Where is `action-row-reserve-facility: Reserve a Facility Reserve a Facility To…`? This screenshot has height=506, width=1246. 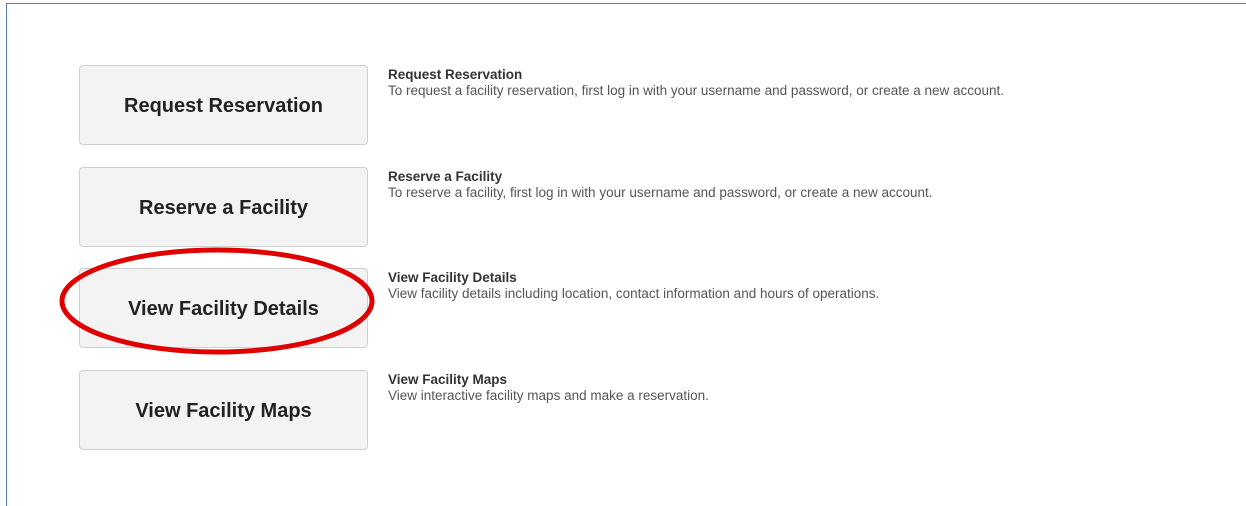
action-row-reserve-facility: Reserve a Facility Reserve a Facility To… is located at coordinates (659, 207).